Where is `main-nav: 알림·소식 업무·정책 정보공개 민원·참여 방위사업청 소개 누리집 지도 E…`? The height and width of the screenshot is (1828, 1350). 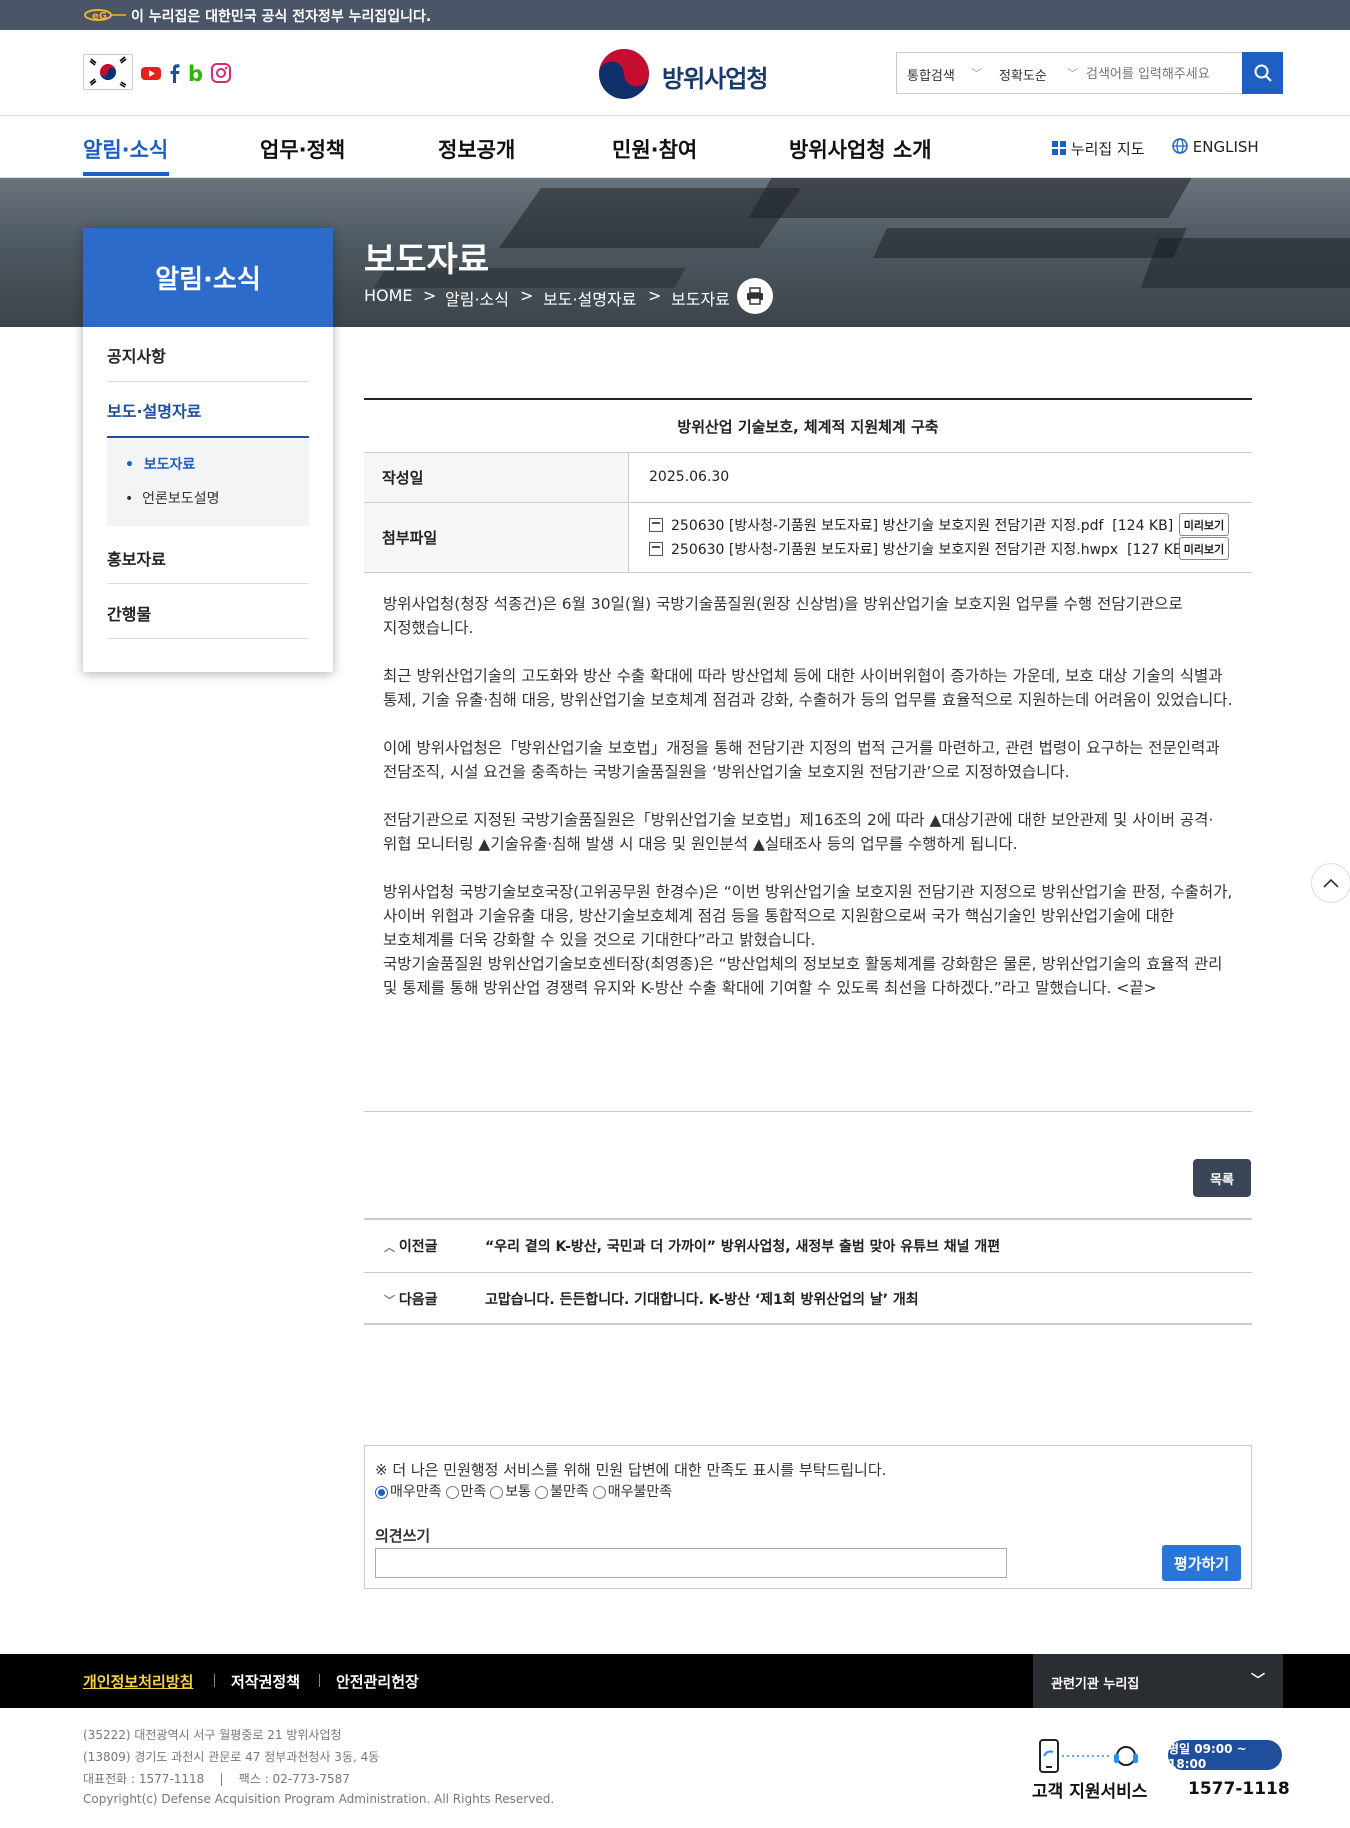 main-nav: 알림·소식 업무·정책 정보공개 민원·참여 방위사업청 소개 누리집 지도 E… is located at coordinates (675, 147).